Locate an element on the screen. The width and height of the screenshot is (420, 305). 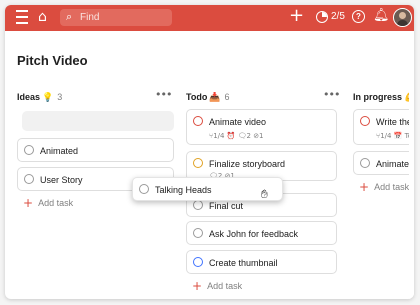
help-icon: ? is located at coordinates (358, 16).